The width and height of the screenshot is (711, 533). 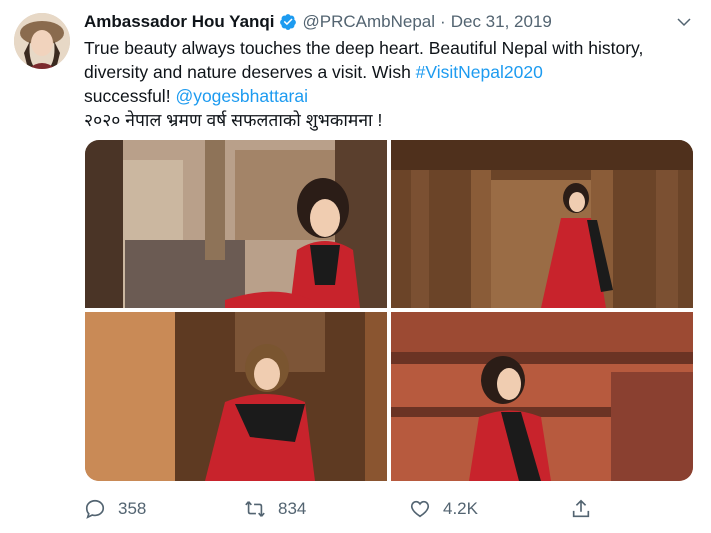 I want to click on tweet-date: Dec 31, 2019, so click(x=501, y=22).